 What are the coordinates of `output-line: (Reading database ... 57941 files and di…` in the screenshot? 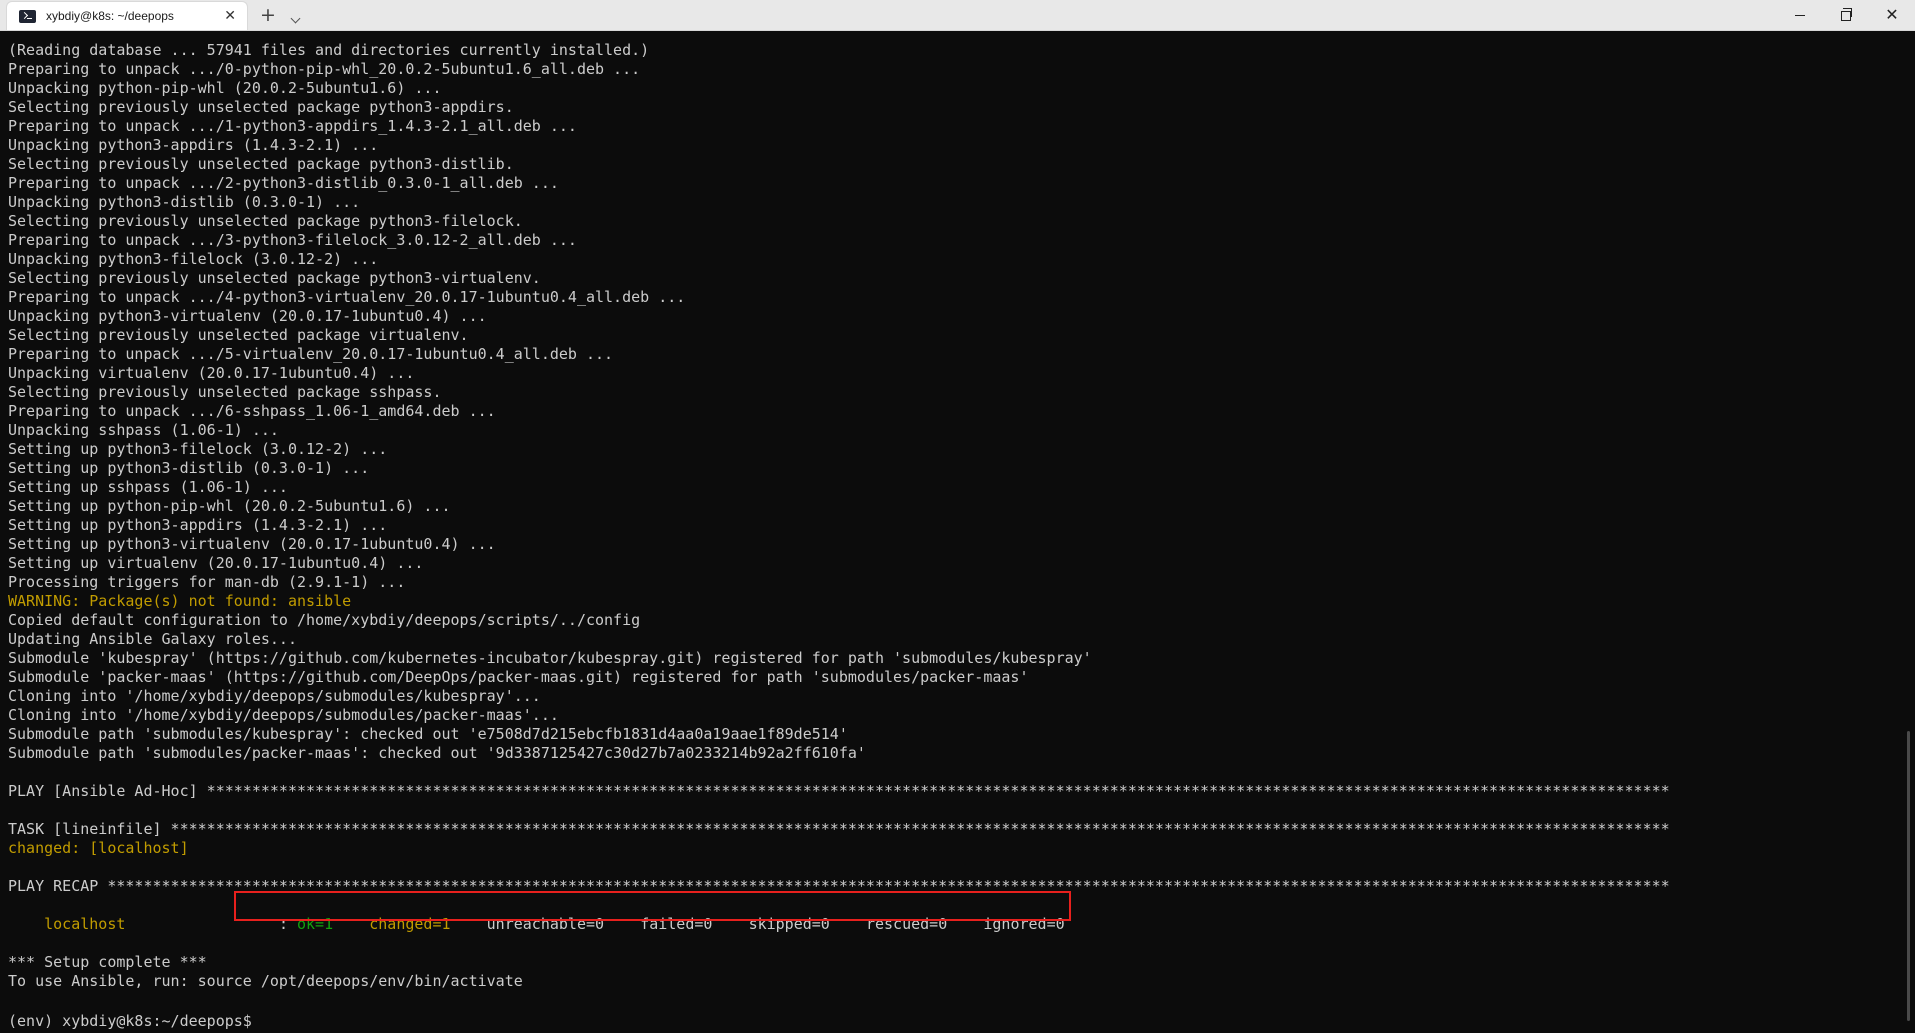 It's located at (329, 50).